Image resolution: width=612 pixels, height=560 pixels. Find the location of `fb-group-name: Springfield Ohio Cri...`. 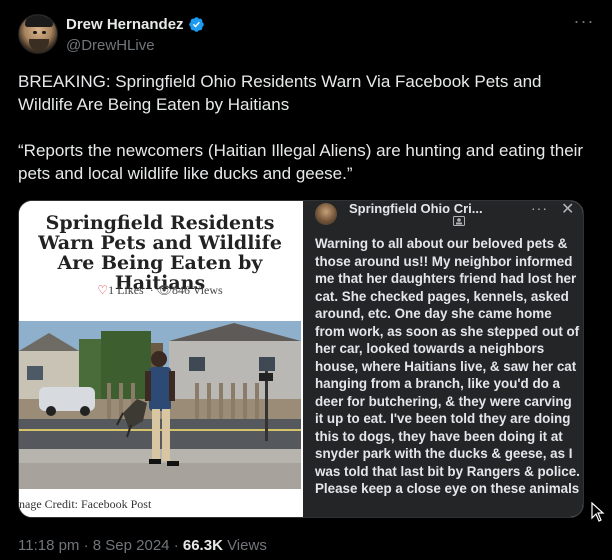

fb-group-name: Springfield Ohio Cri... is located at coordinates (416, 208).